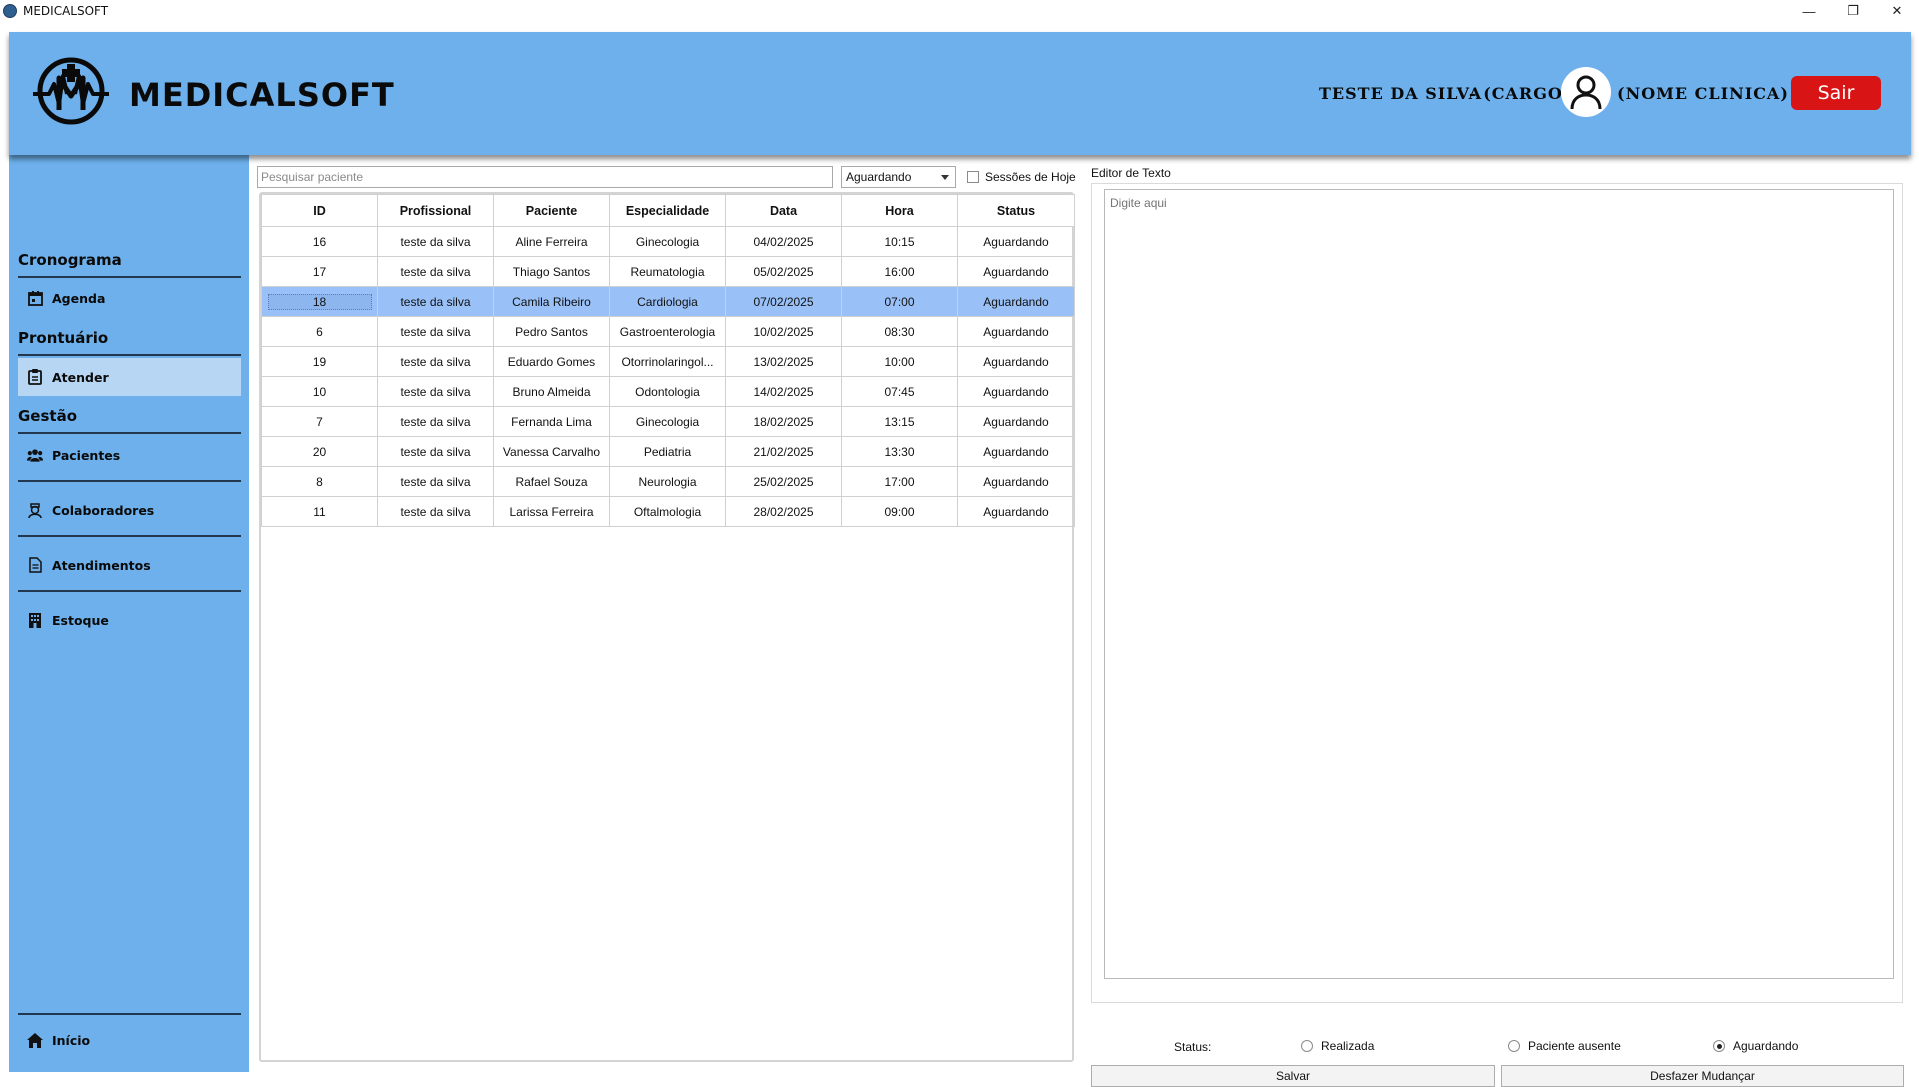  I want to click on table-cell: 08:30, so click(899, 331).